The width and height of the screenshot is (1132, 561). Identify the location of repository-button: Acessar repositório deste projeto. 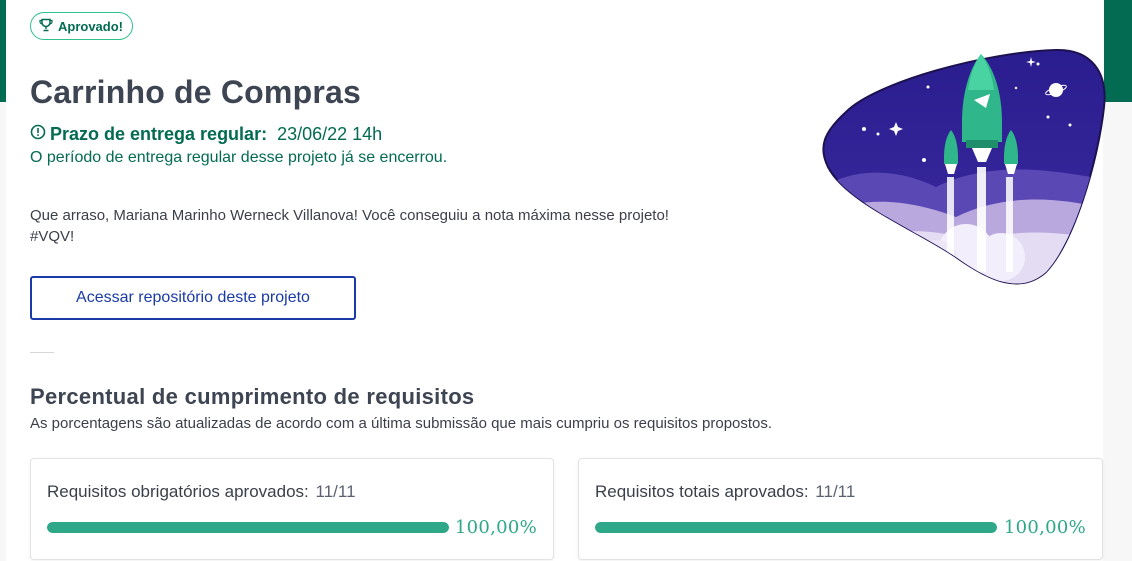
(193, 298).